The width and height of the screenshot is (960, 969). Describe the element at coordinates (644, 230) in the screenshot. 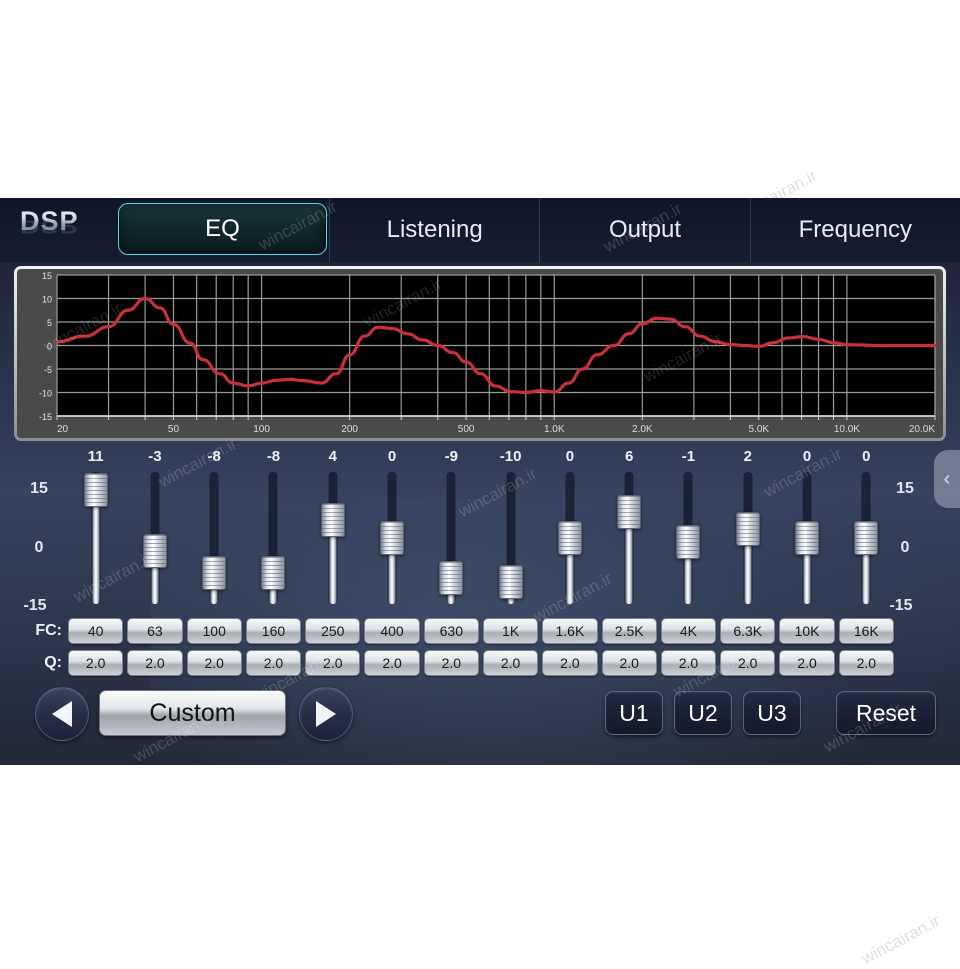

I see `tab-output: Output` at that location.